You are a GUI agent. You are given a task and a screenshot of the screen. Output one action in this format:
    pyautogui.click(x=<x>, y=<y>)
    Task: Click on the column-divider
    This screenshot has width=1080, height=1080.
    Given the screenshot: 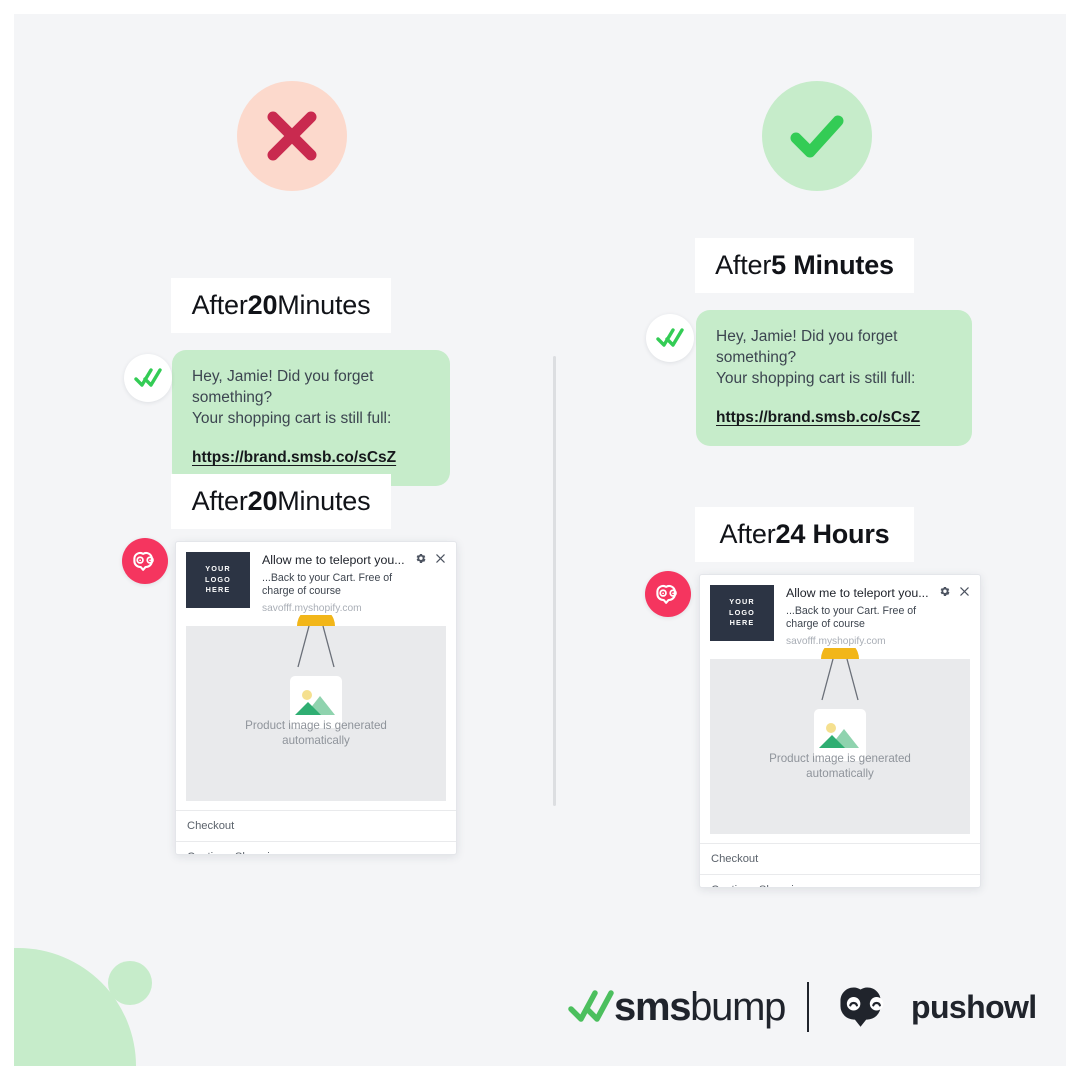 What is the action you would take?
    pyautogui.click(x=554, y=581)
    